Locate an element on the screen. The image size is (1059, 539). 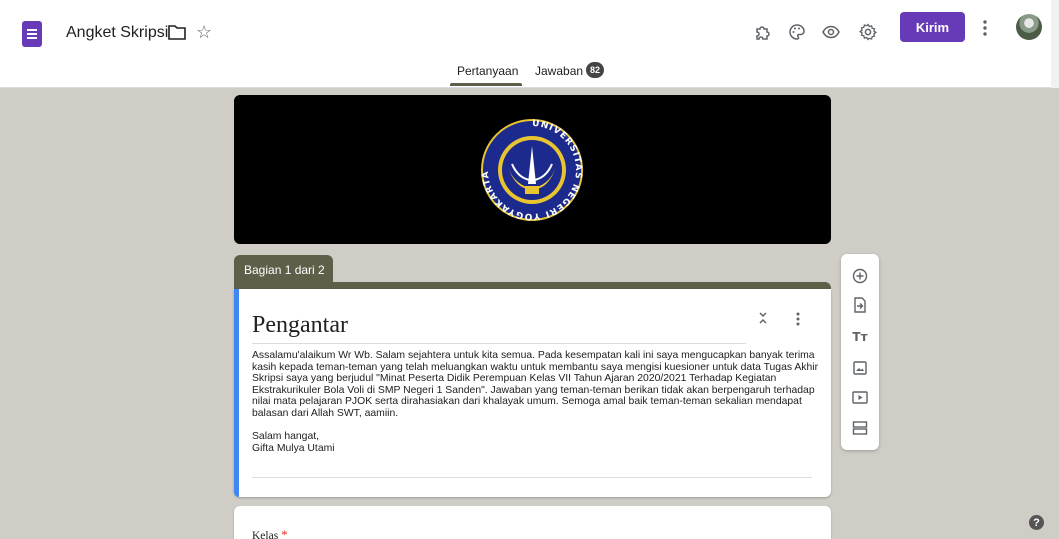
add-image-icon is located at coordinates (860, 368).